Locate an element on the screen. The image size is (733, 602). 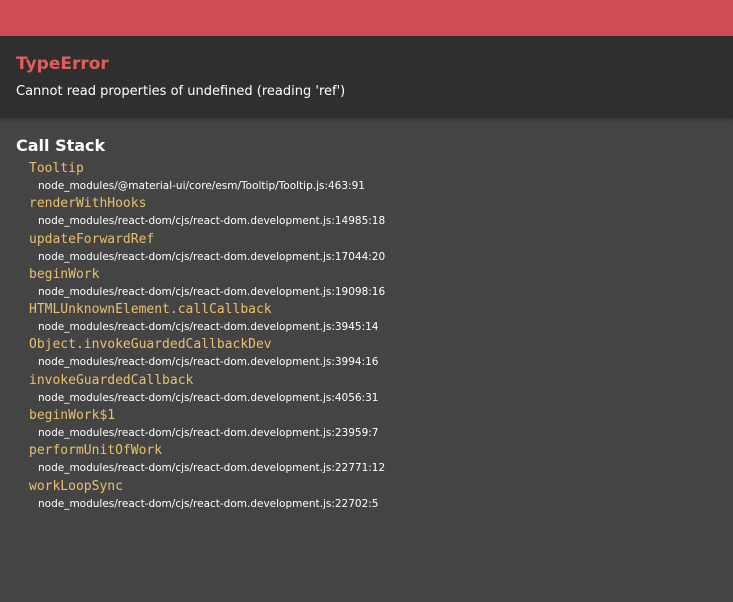
frame-function-name: updateForwardRef is located at coordinates (92, 239).